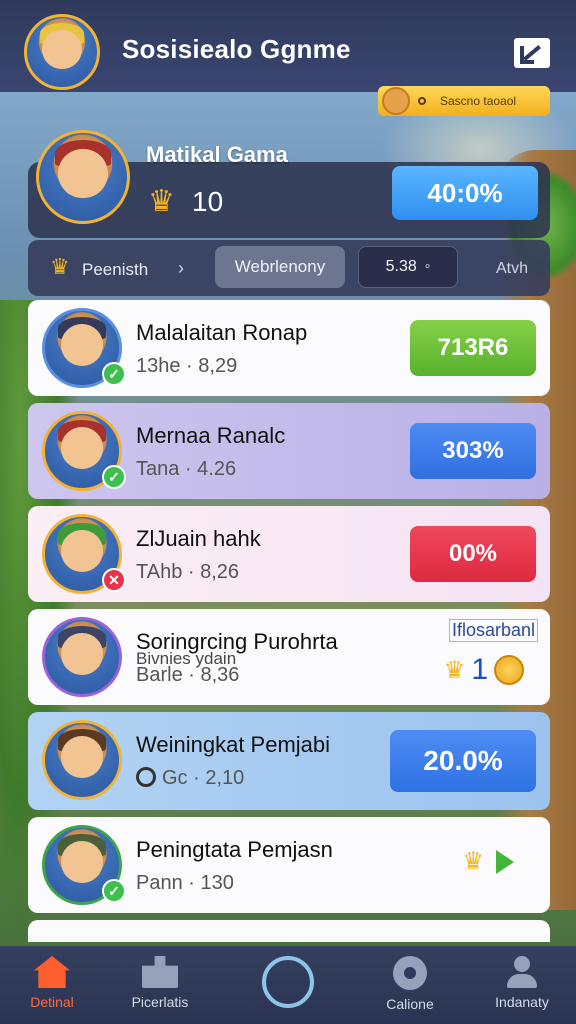 This screenshot has width=576, height=1024. Describe the element at coordinates (473, 348) in the screenshot. I see `row-badge-button: 713R6` at that location.